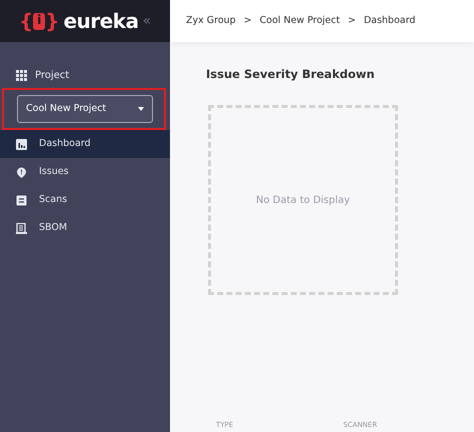 The height and width of the screenshot is (432, 474). I want to click on document-icon, so click(21, 200).